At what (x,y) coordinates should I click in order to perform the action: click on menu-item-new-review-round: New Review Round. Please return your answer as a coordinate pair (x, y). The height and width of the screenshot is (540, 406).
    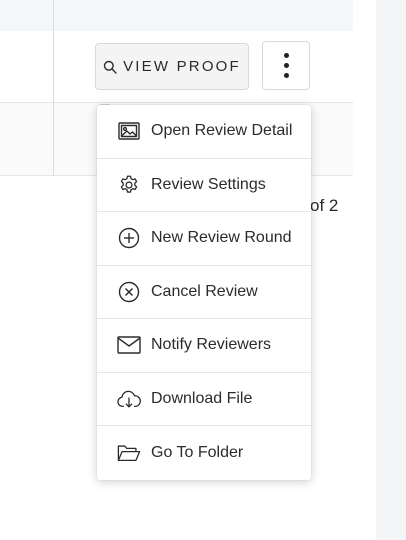
    Looking at the image, I should click on (204, 239).